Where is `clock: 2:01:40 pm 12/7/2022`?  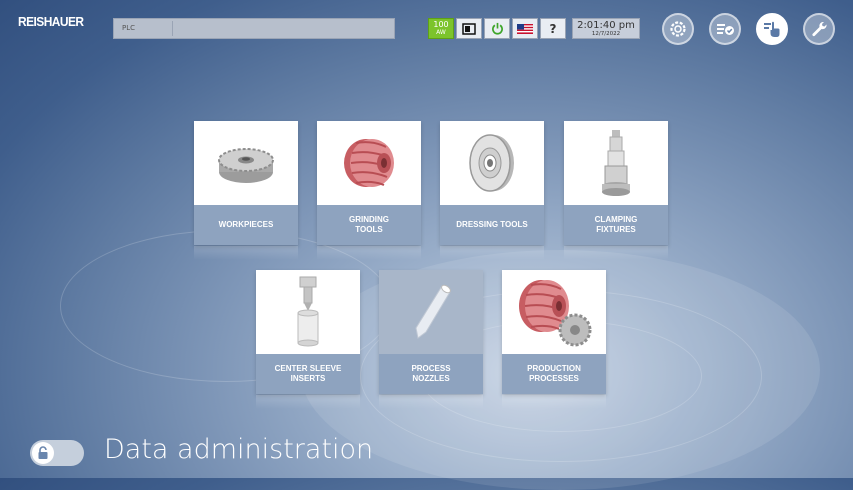
clock: 2:01:40 pm 12/7/2022 is located at coordinates (606, 28).